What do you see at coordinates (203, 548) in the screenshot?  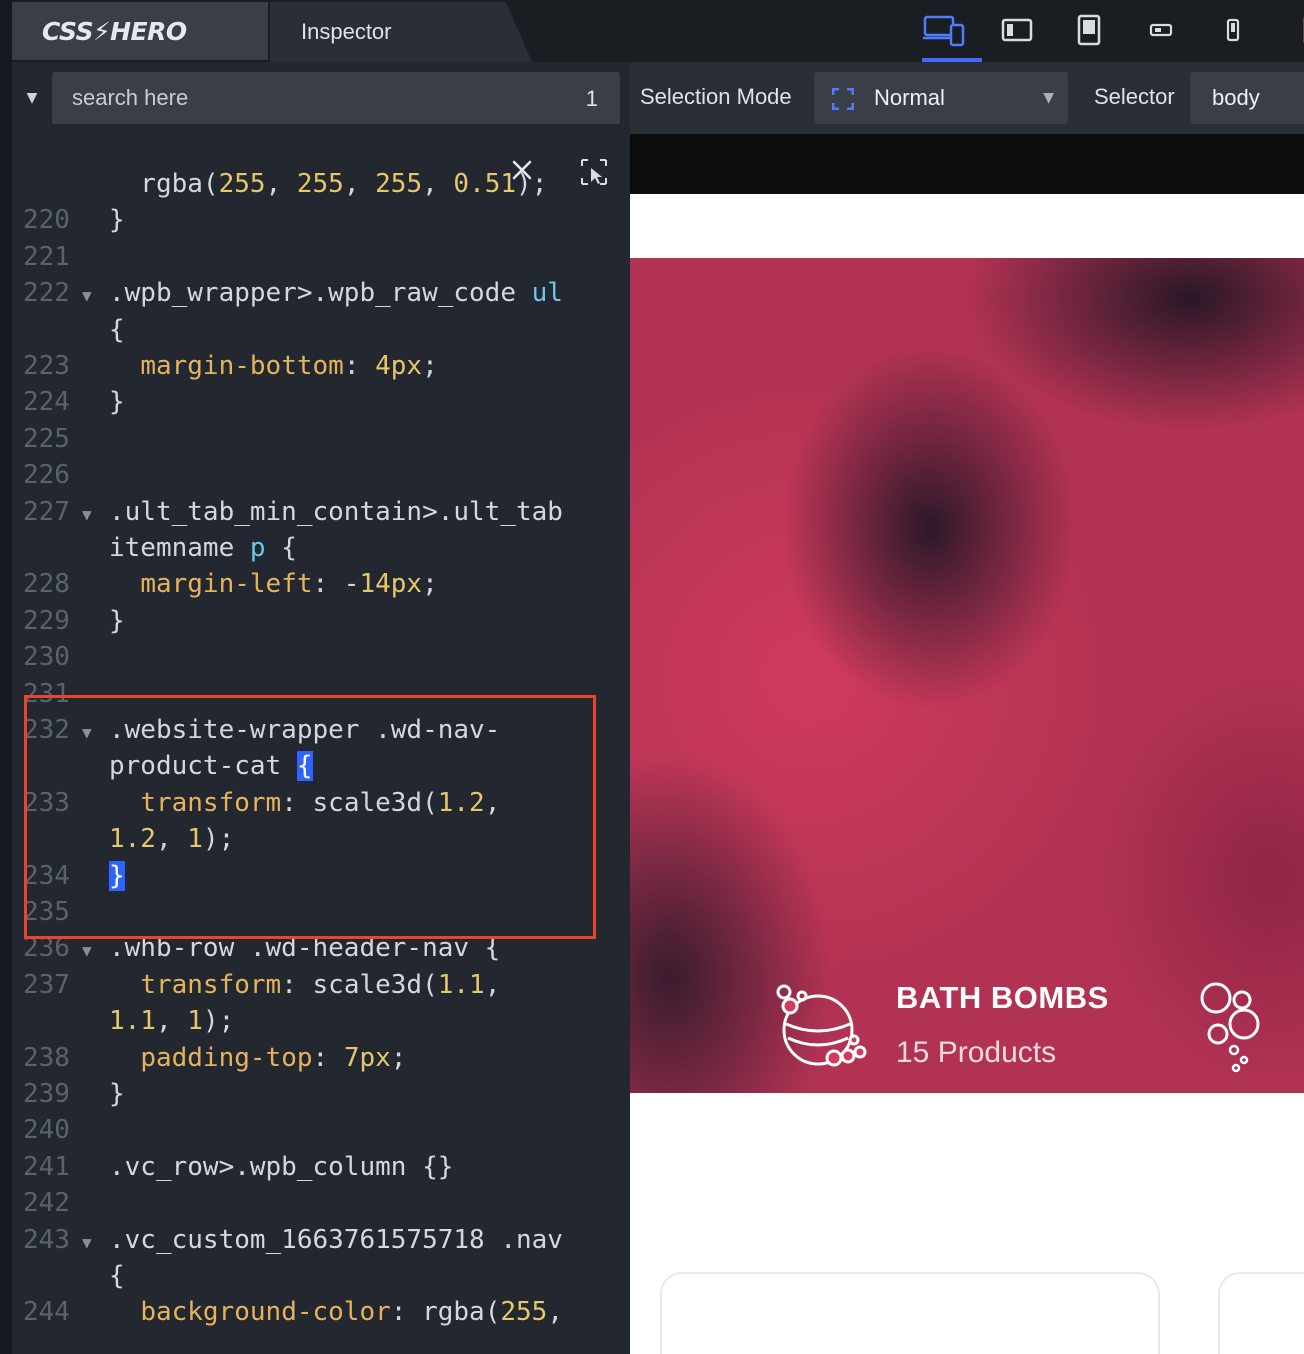 I see `code-line: itemname p {` at bounding box center [203, 548].